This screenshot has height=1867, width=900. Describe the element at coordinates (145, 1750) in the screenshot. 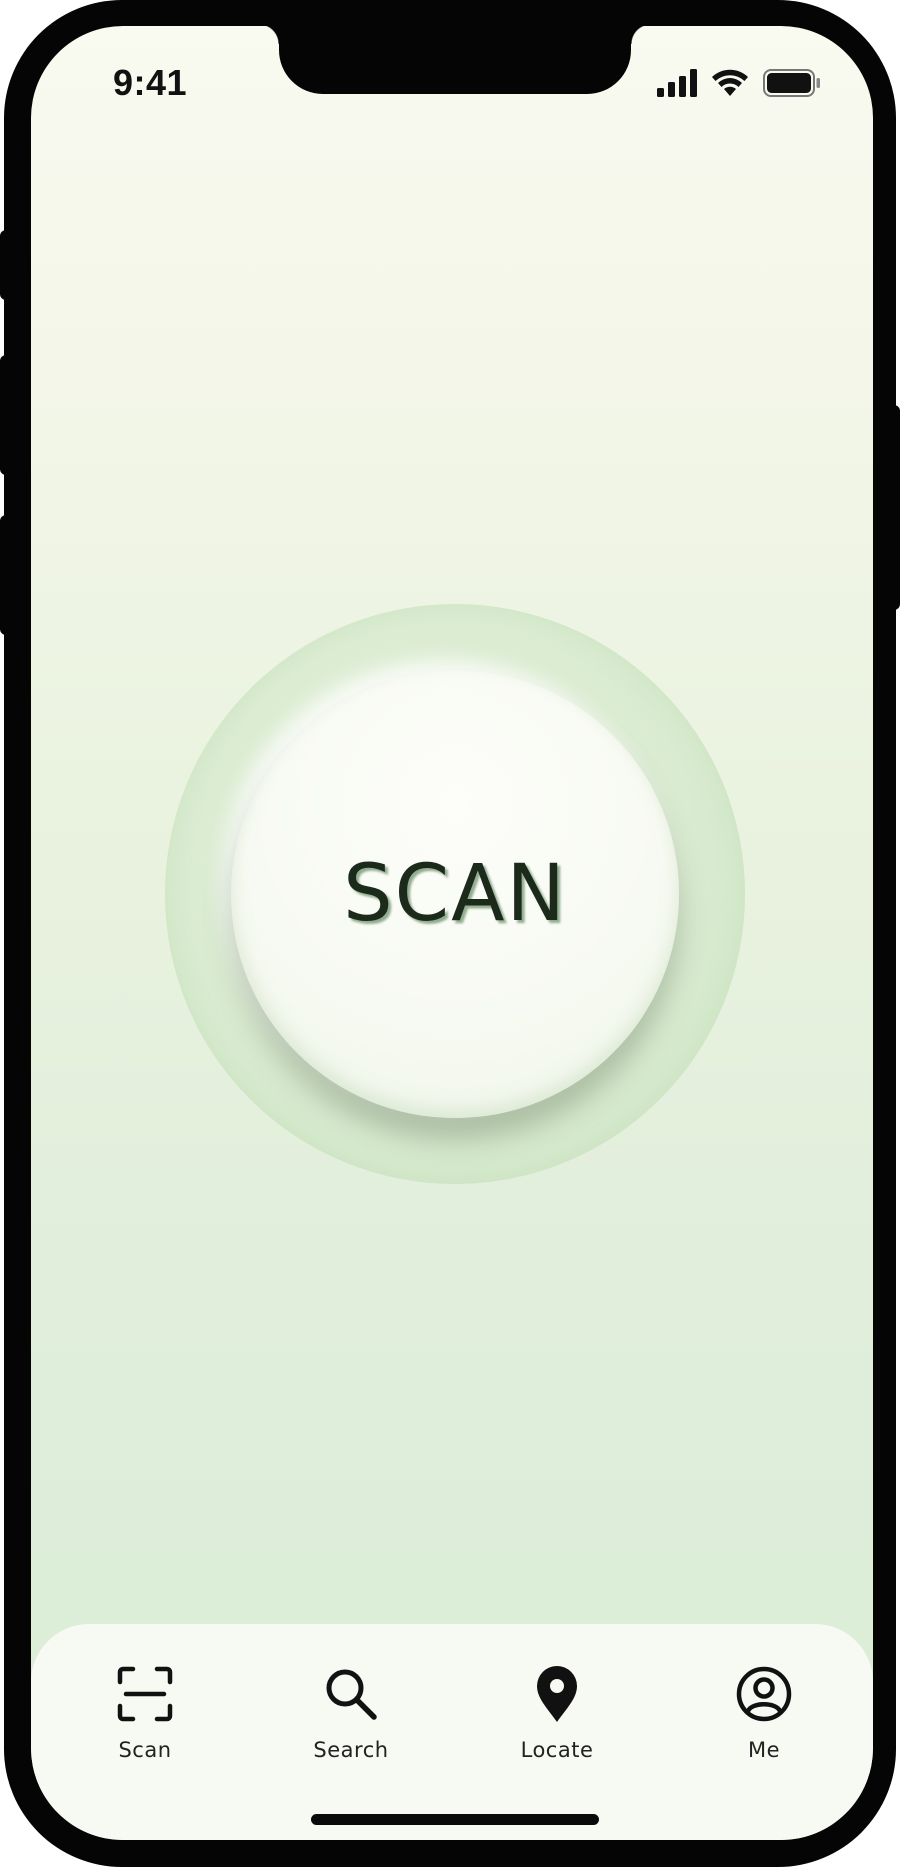

I see `tab-scan-label: Scan` at that location.